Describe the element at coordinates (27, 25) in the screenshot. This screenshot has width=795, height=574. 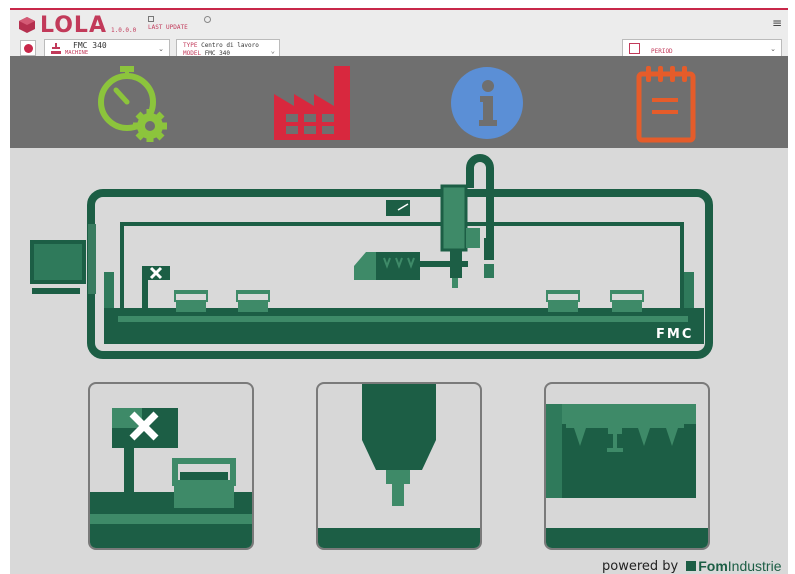
I see `cube-logo-icon` at that location.